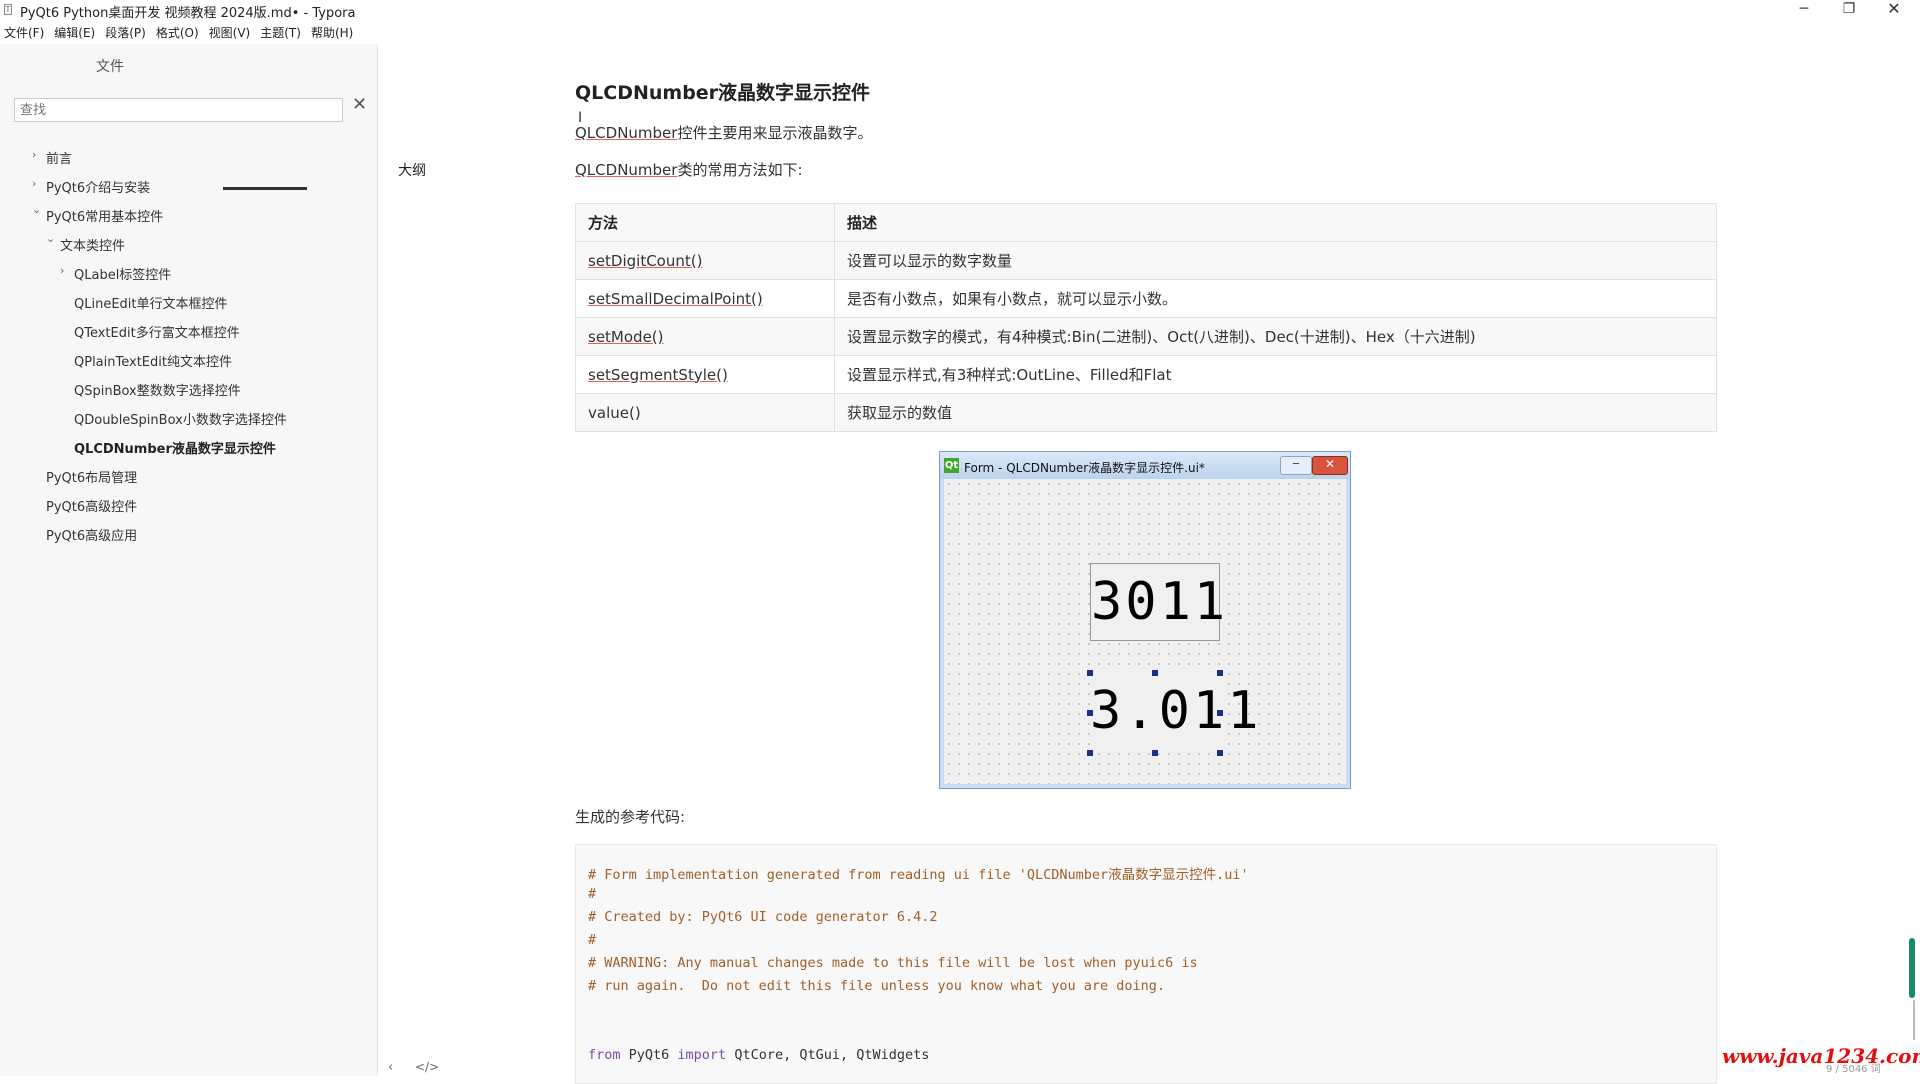 This screenshot has height=1084, width=1920. Describe the element at coordinates (126, 33) in the screenshot. I see `menu-paragraph: 段落(P)` at that location.